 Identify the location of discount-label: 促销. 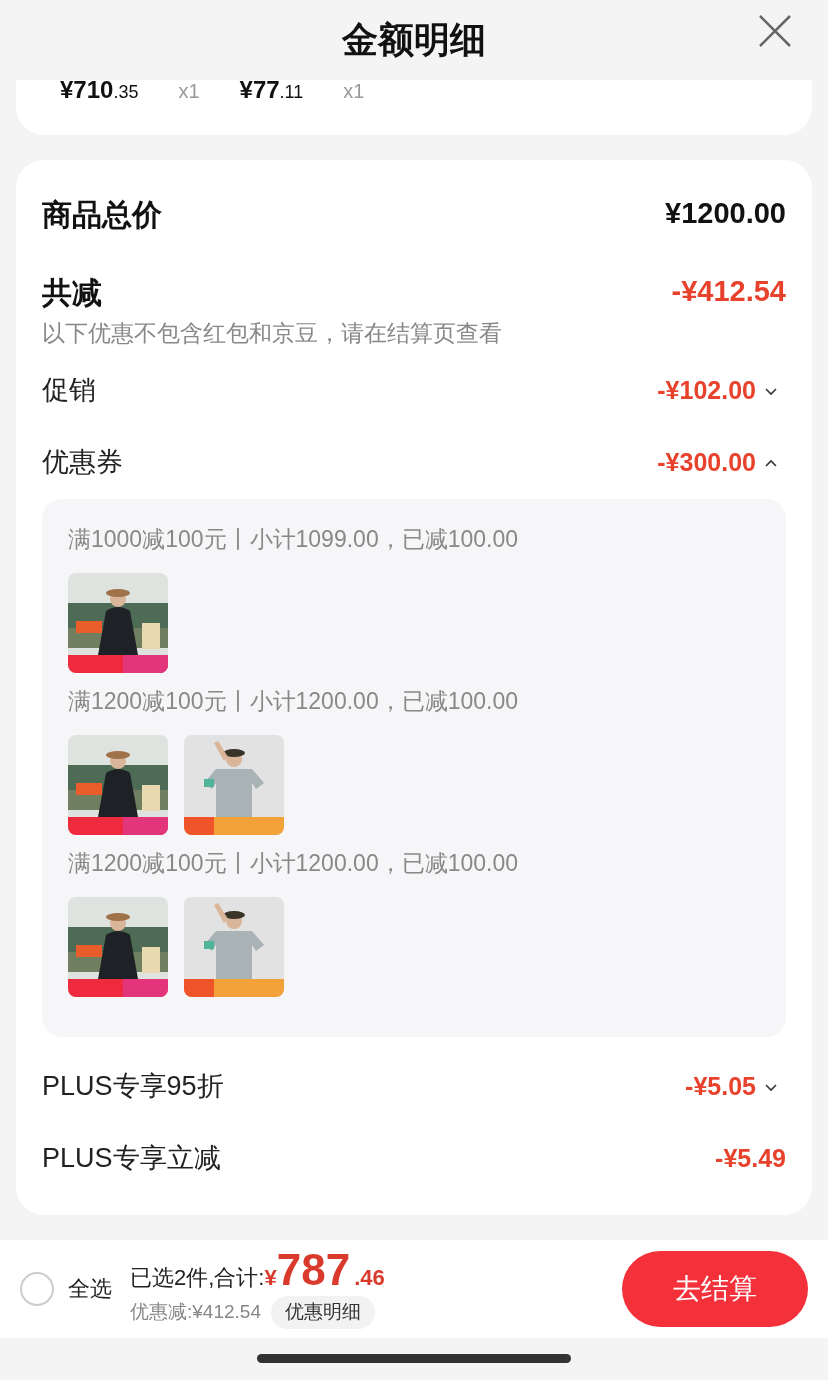
(69, 391).